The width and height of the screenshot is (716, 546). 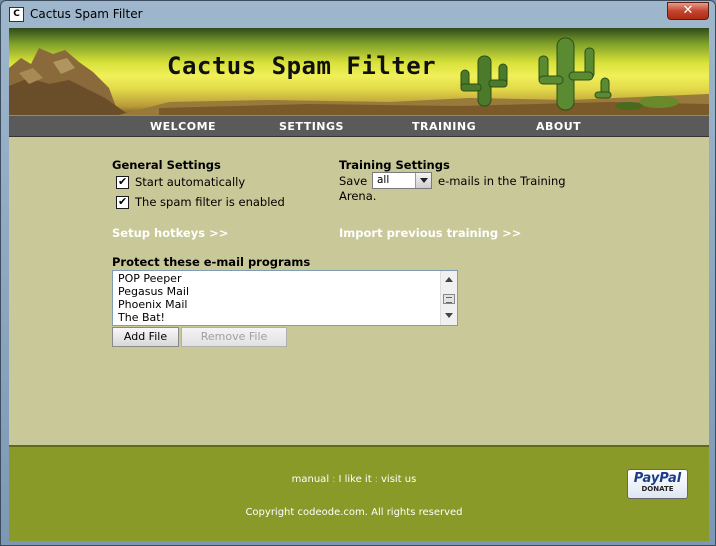 I want to click on training-settings-heading: Training Settings, so click(x=394, y=165).